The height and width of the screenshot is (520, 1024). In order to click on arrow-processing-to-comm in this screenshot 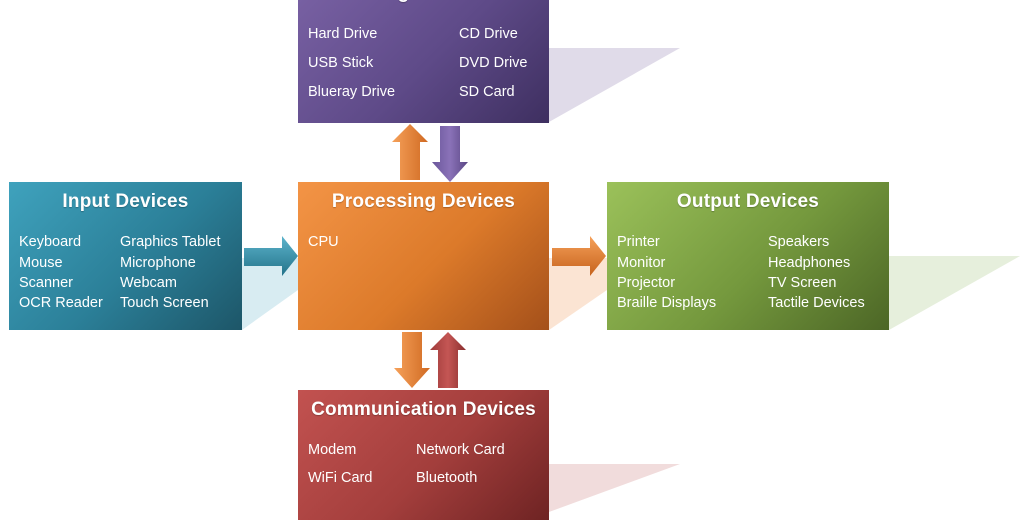, I will do `click(412, 360)`.